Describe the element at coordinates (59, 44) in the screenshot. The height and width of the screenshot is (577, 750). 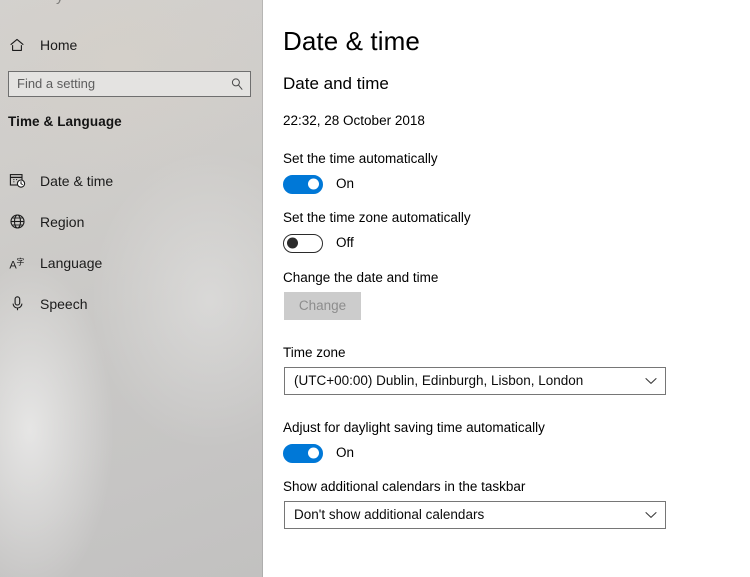
I see `sidebar-item-home-label: Home` at that location.